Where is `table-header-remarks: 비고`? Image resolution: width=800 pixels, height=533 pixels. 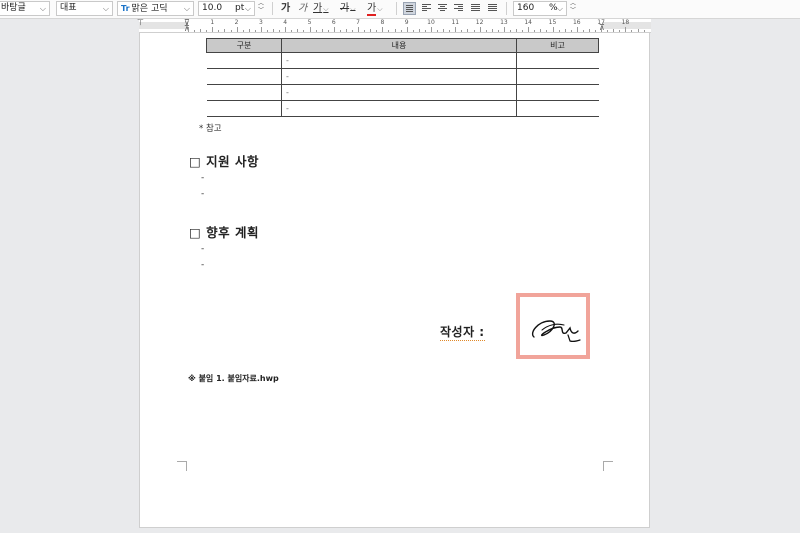 table-header-remarks: 비고 is located at coordinates (557, 45).